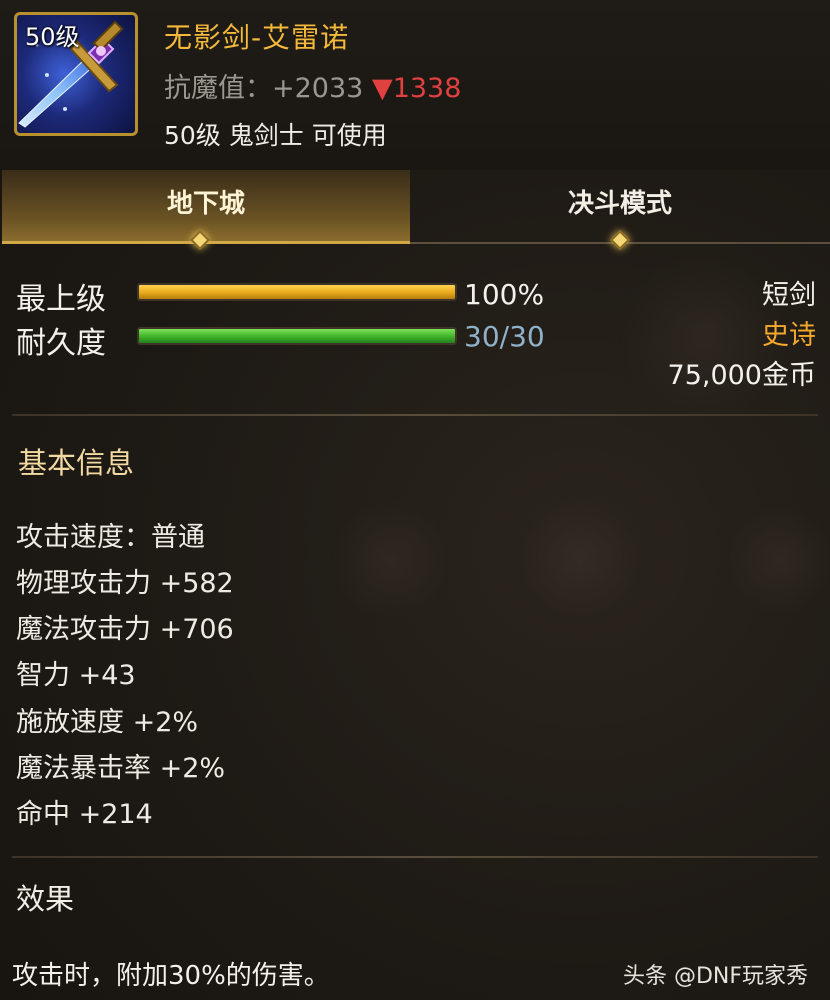  I want to click on item-level-badge: 50级, so click(52, 37).